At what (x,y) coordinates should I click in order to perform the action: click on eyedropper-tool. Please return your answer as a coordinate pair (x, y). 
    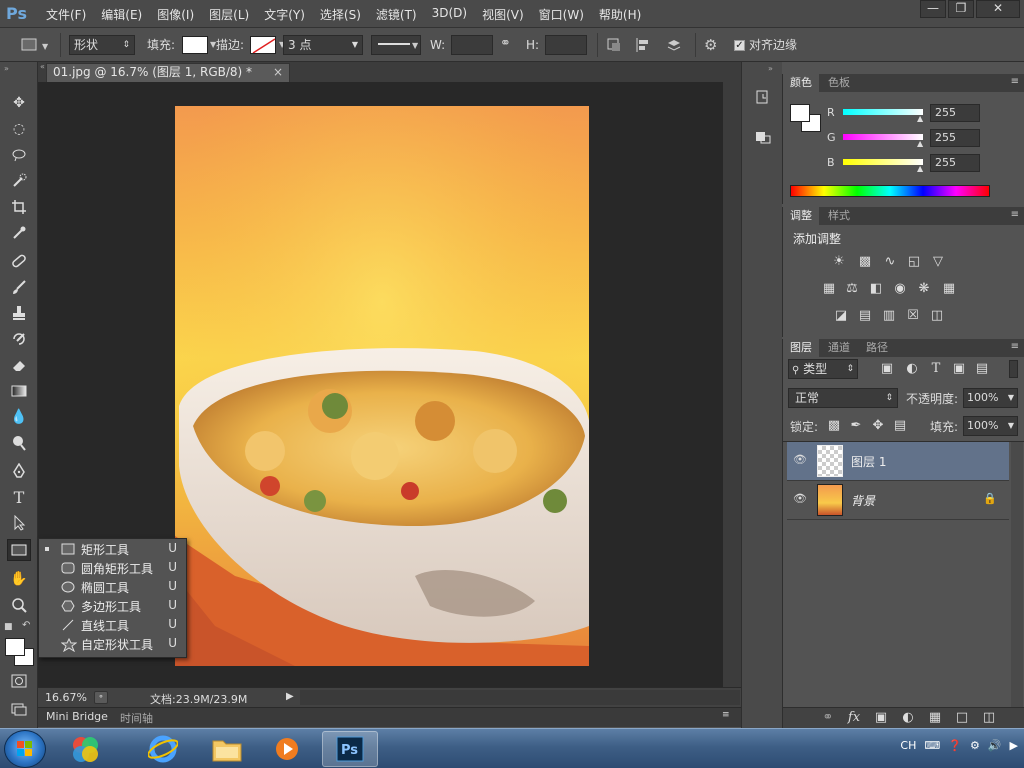
    Looking at the image, I should click on (19, 233).